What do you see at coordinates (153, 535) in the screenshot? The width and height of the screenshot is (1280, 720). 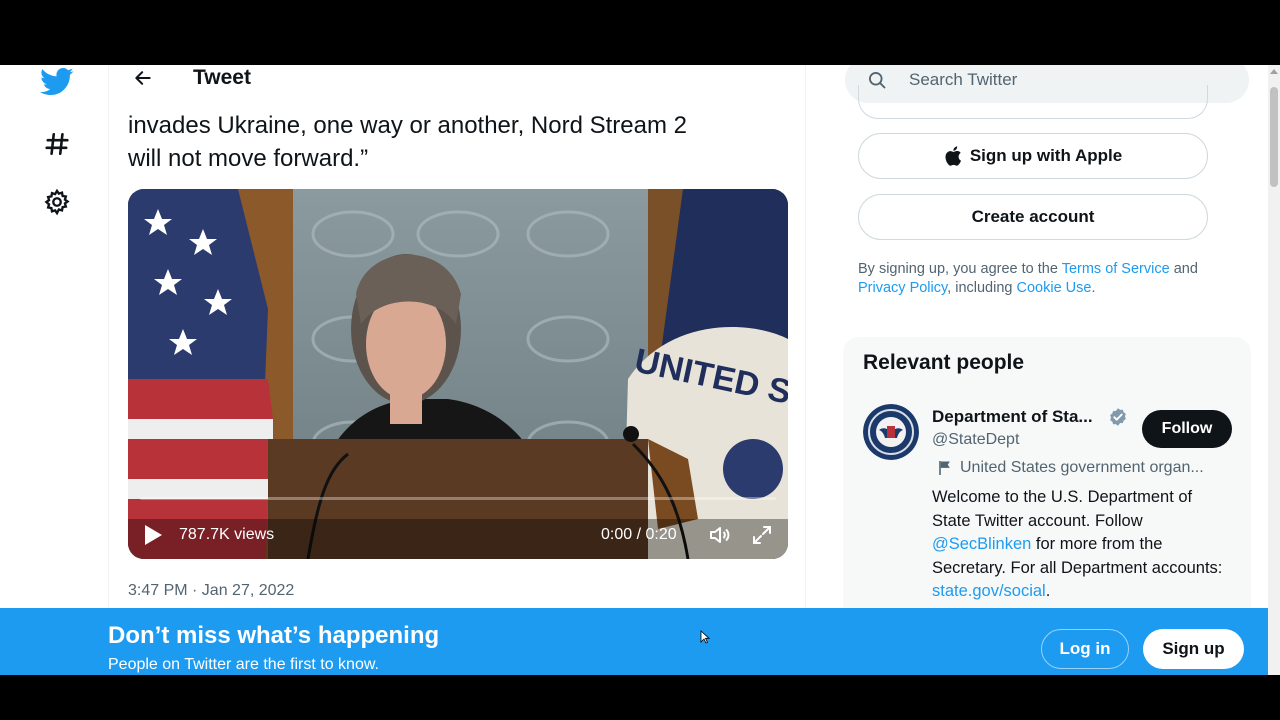 I see `play-icon` at bounding box center [153, 535].